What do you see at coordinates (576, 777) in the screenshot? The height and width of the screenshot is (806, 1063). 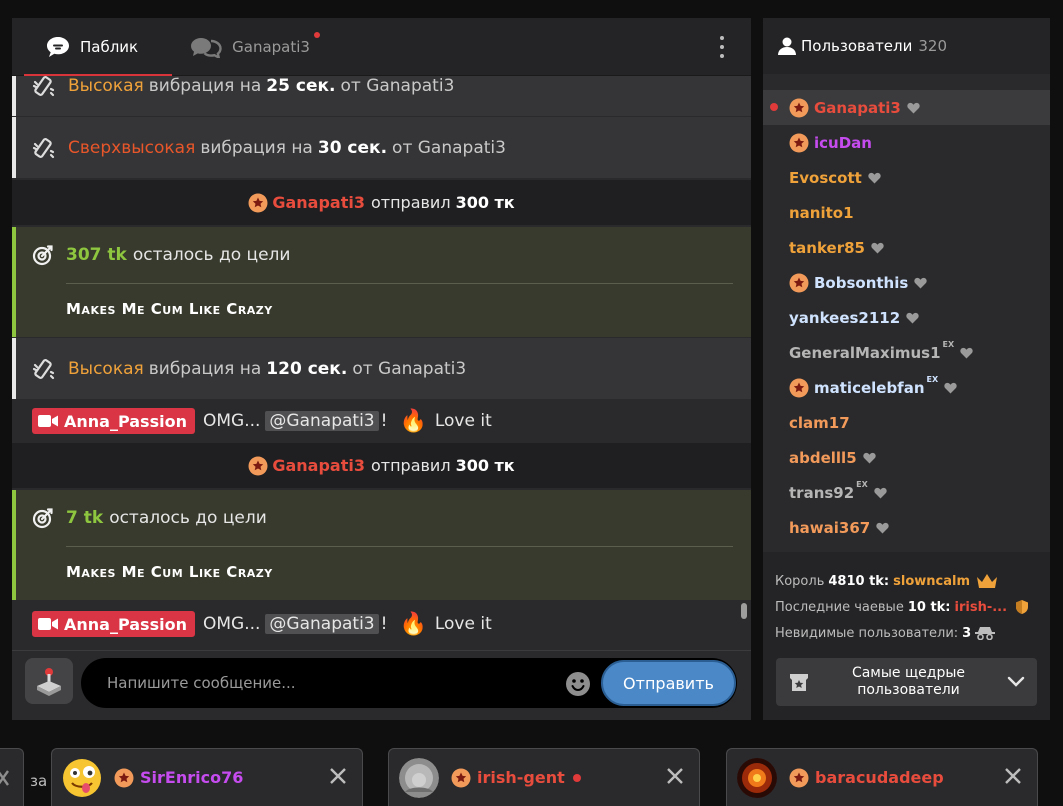 I see `live-dot` at bounding box center [576, 777].